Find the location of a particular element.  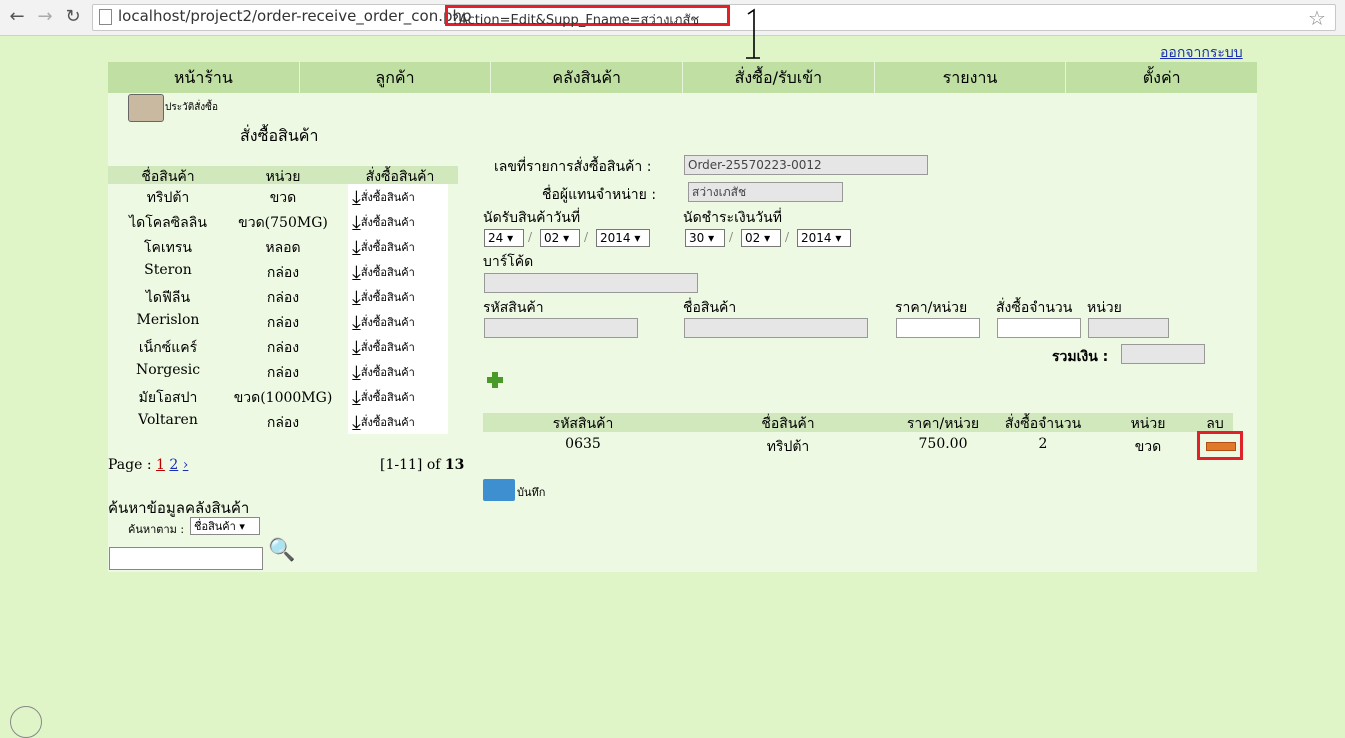

receive-month-value: 02 is located at coordinates (552, 238).